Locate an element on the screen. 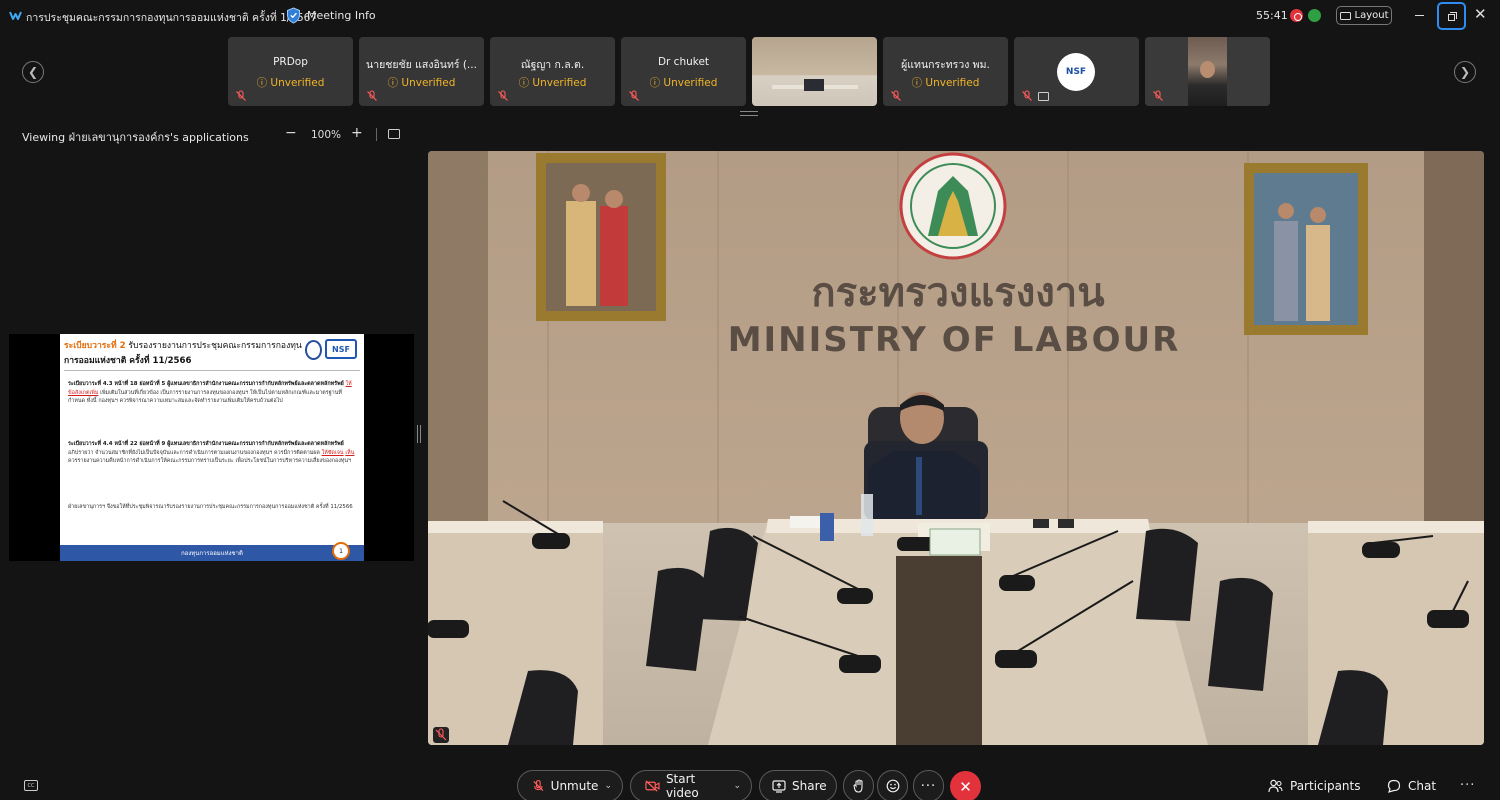 This screenshot has width=1500, height=800. participant-video-thumbnail is located at coordinates (814, 71).